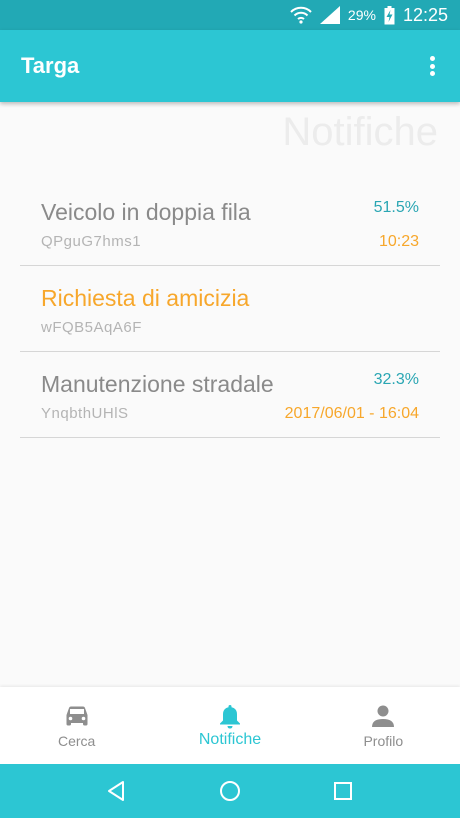  I want to click on battery-percent: 29%, so click(361, 15).